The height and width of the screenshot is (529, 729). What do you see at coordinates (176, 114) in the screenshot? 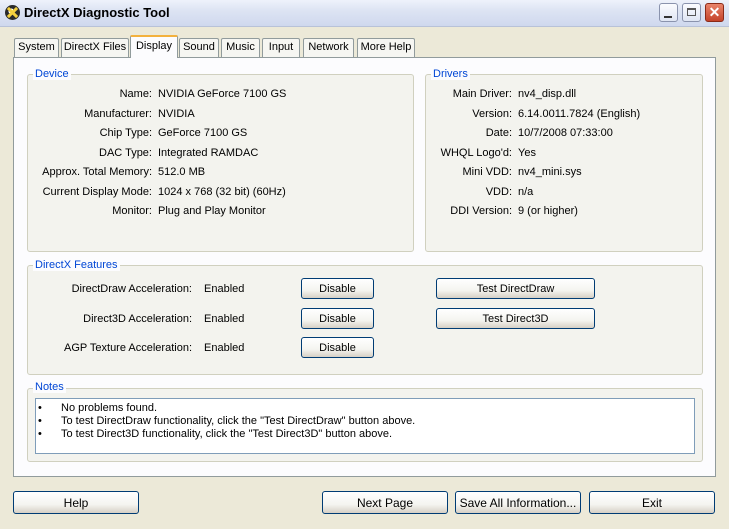
I see `manufacturer-value: NVIDIA` at bounding box center [176, 114].